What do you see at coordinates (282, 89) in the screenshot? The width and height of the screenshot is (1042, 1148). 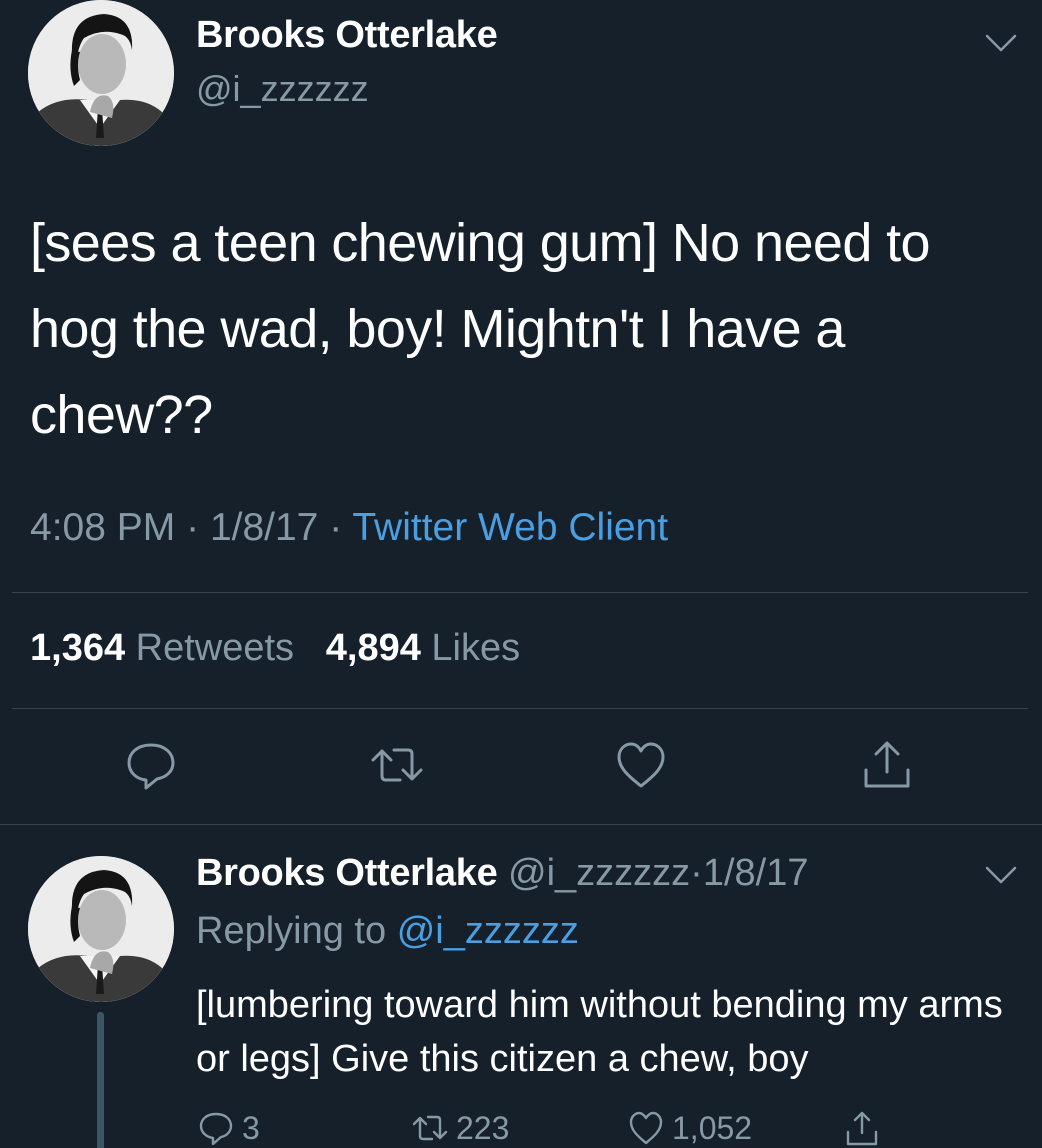 I see `author-handle: @i_zzzzzz` at bounding box center [282, 89].